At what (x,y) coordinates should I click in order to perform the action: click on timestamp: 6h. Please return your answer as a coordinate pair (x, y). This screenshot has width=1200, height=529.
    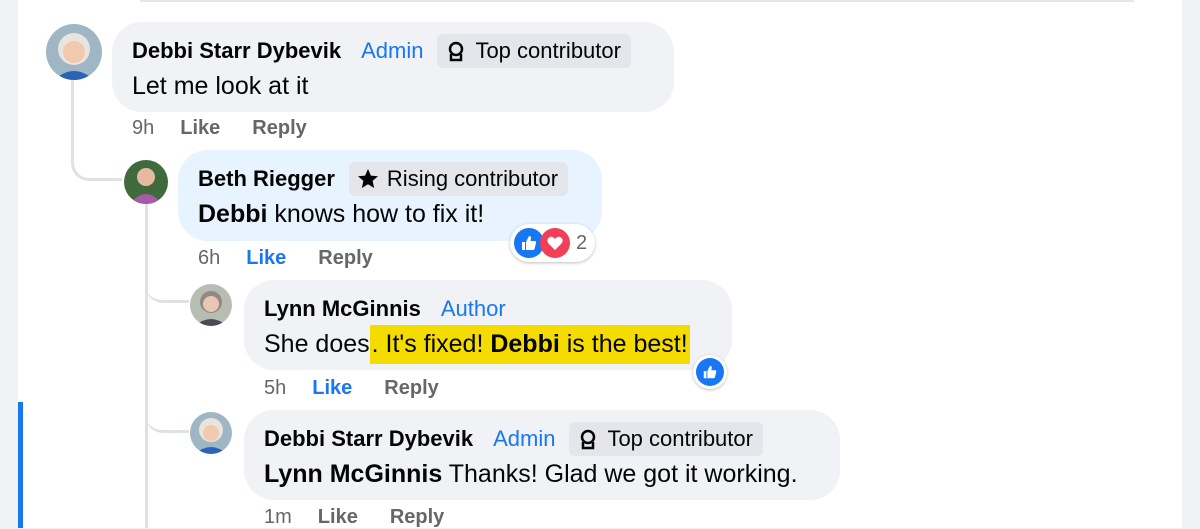
    Looking at the image, I should click on (209, 258).